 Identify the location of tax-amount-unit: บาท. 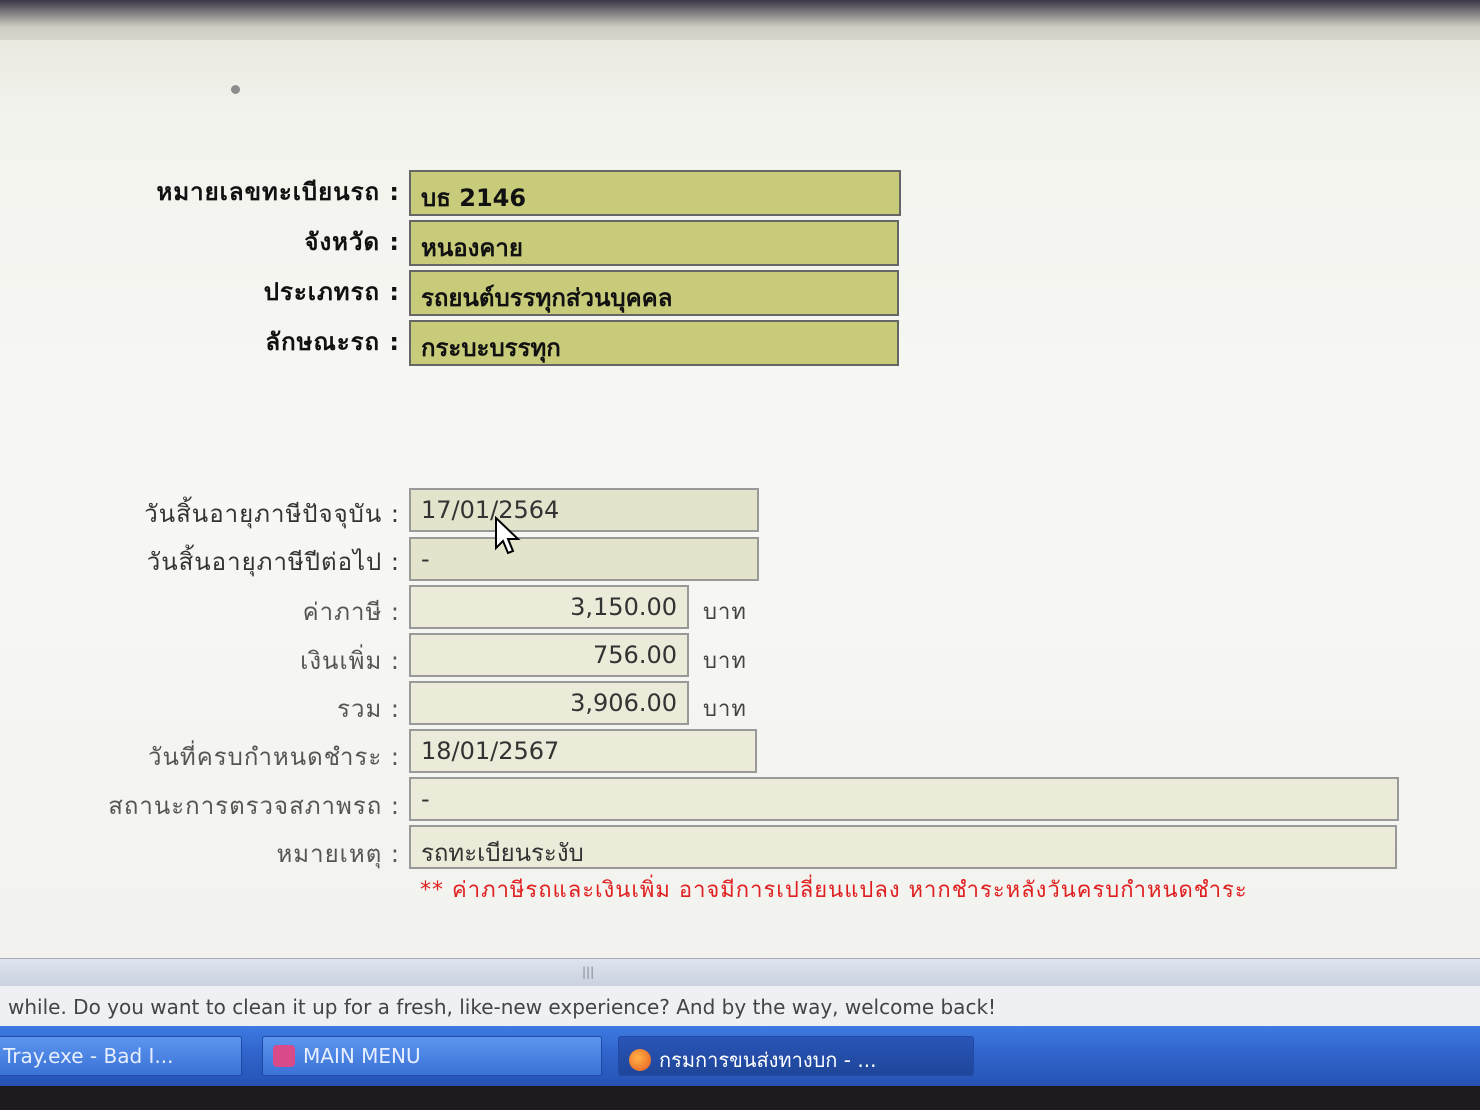
(725, 612).